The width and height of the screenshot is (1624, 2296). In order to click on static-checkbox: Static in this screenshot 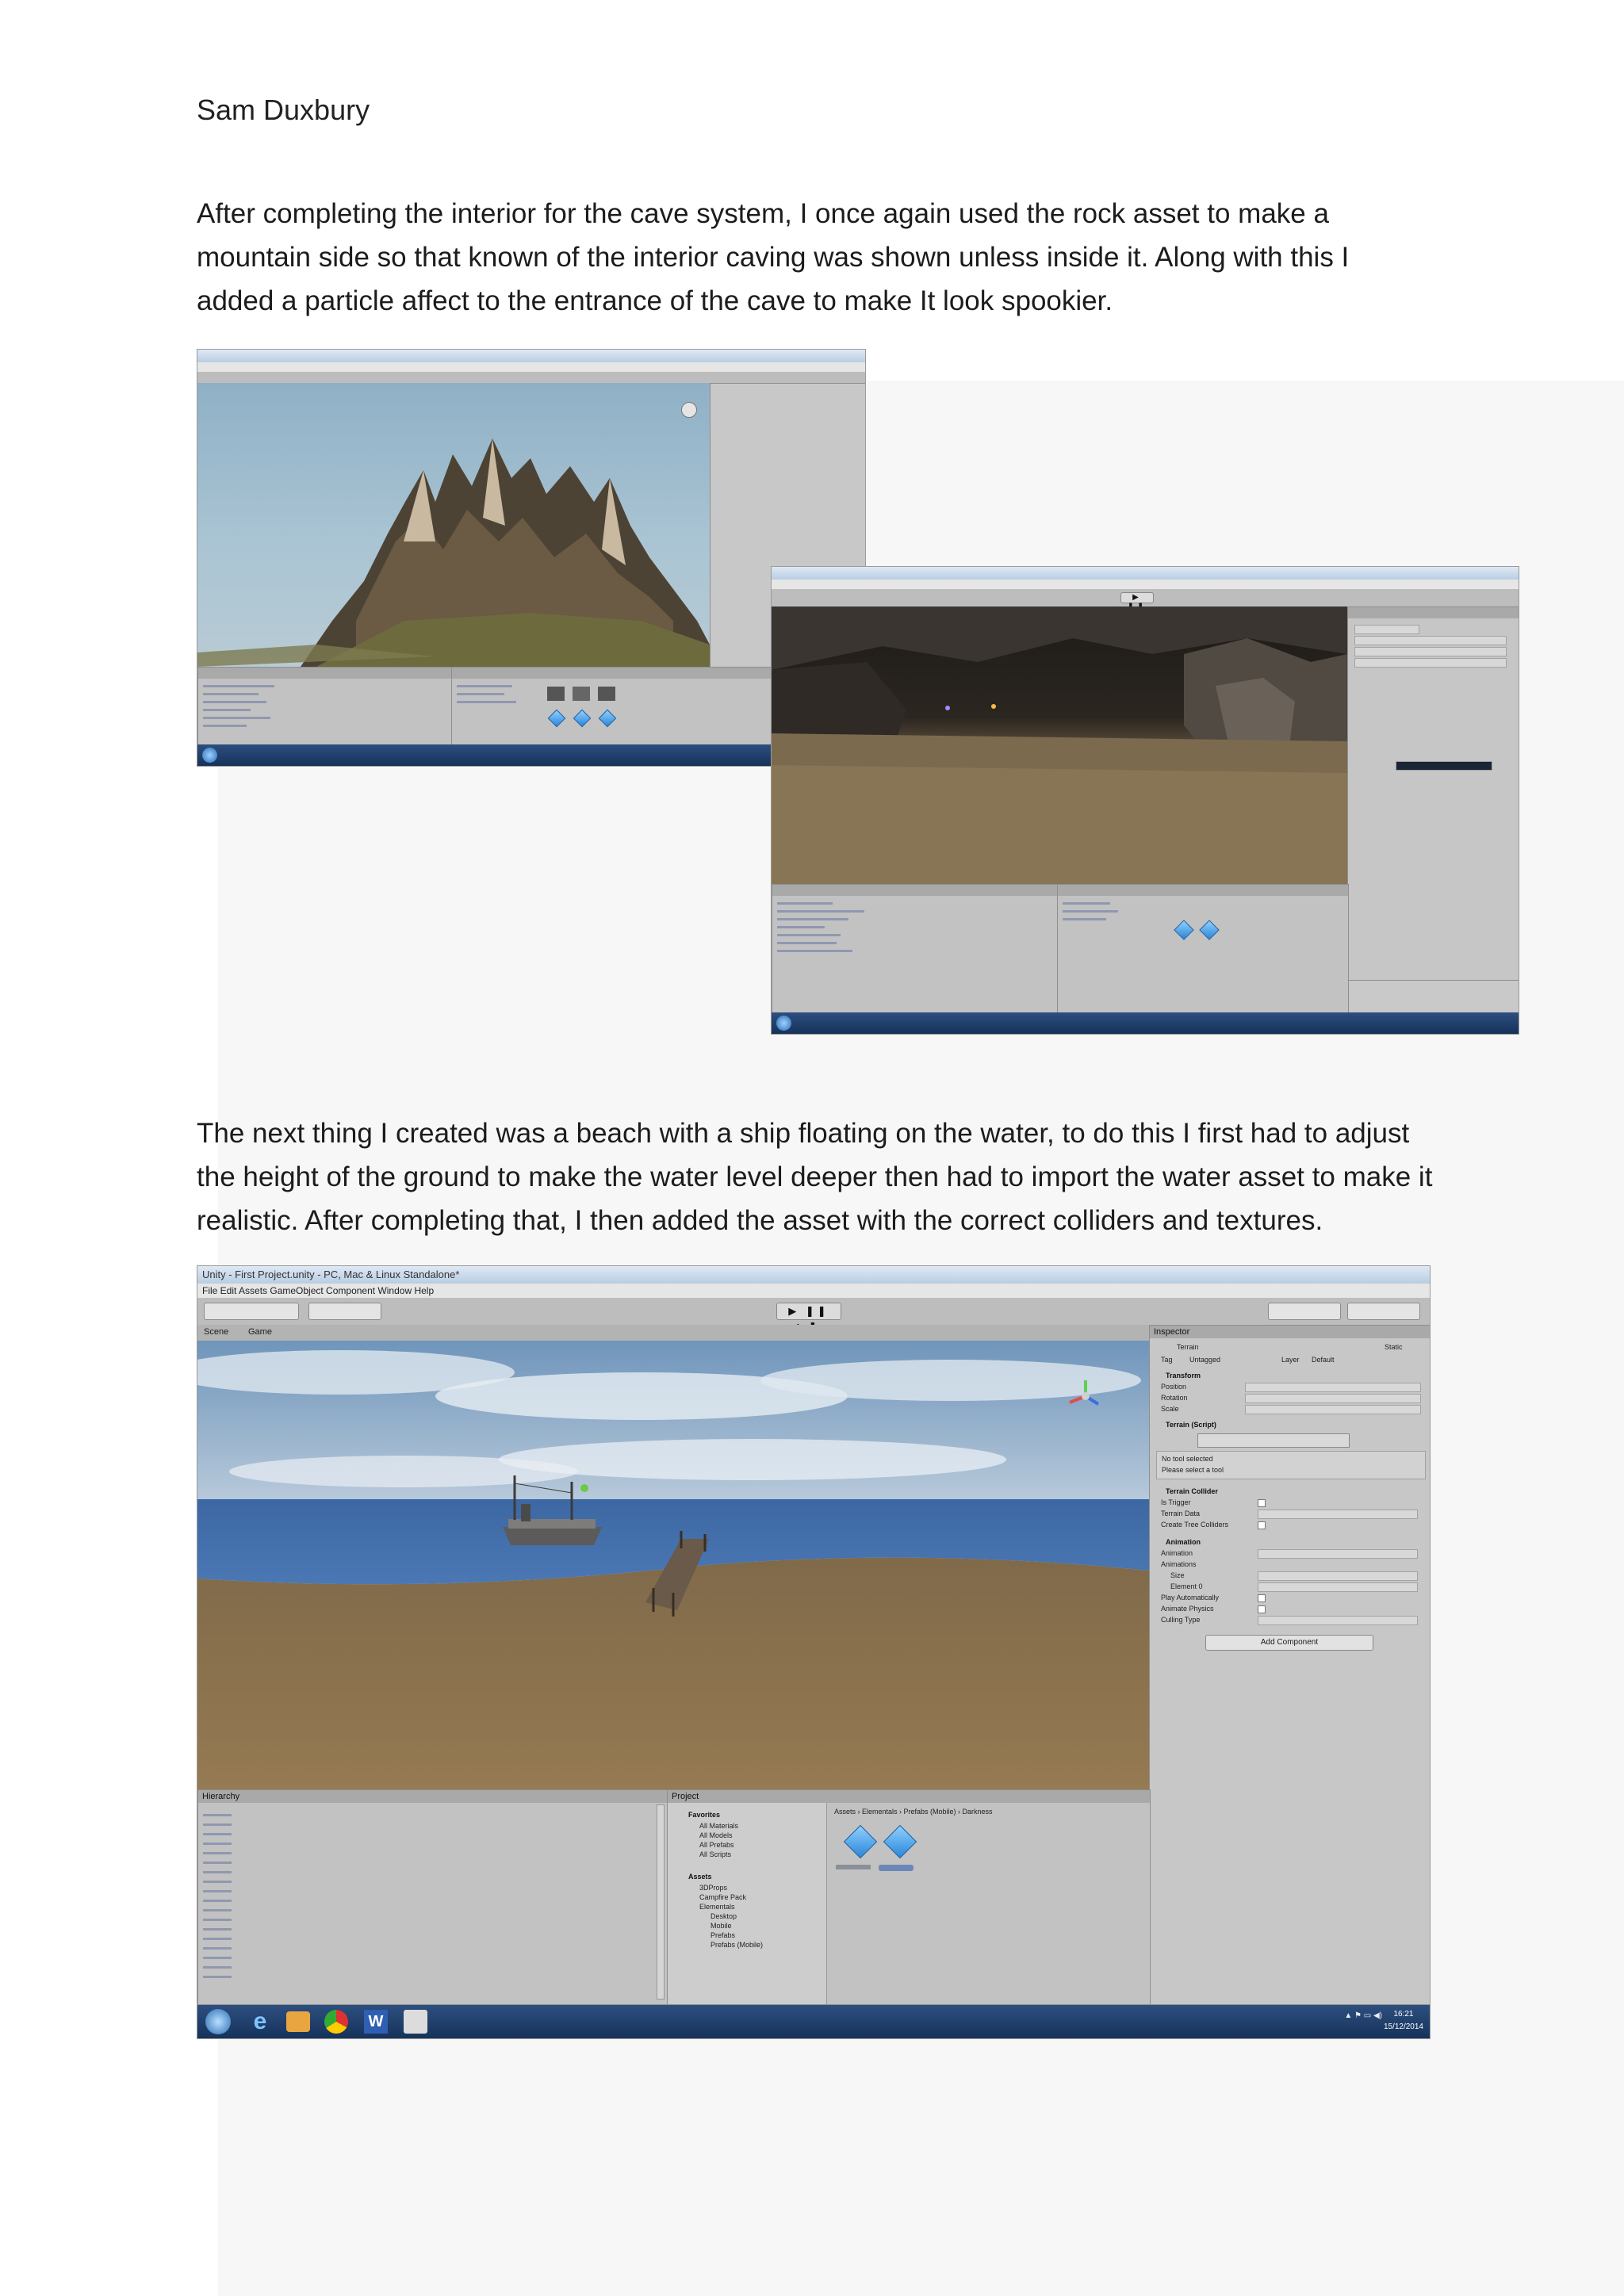, I will do `click(1394, 1347)`.